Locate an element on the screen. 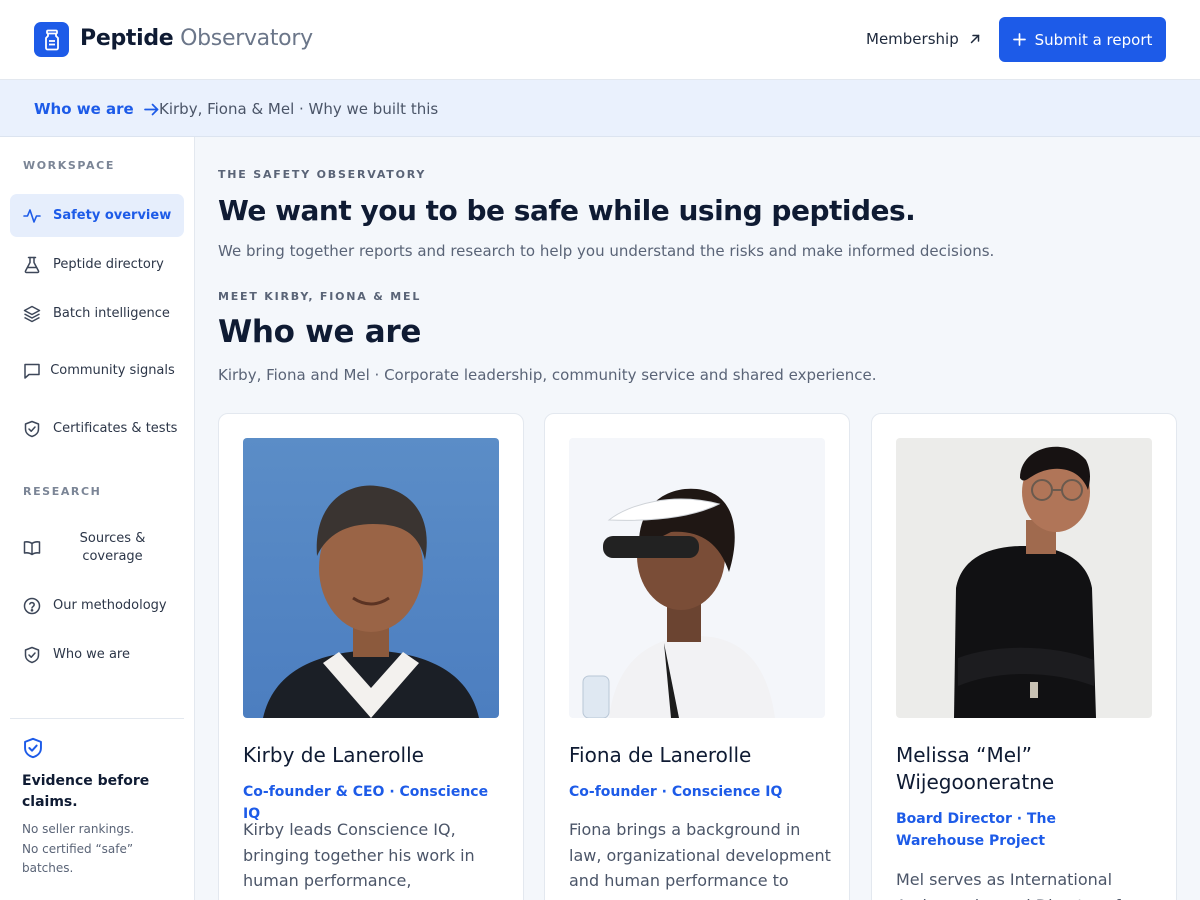  chat-icon is located at coordinates (32, 371).